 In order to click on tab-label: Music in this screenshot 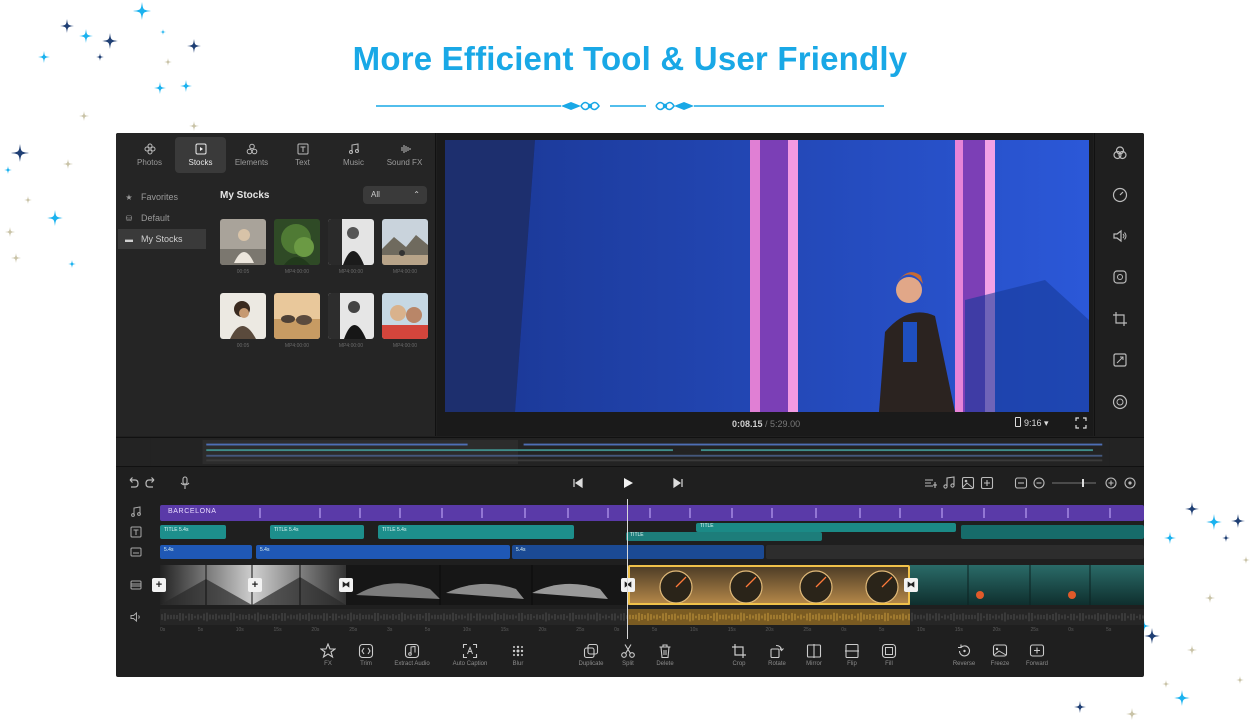, I will do `click(353, 162)`.